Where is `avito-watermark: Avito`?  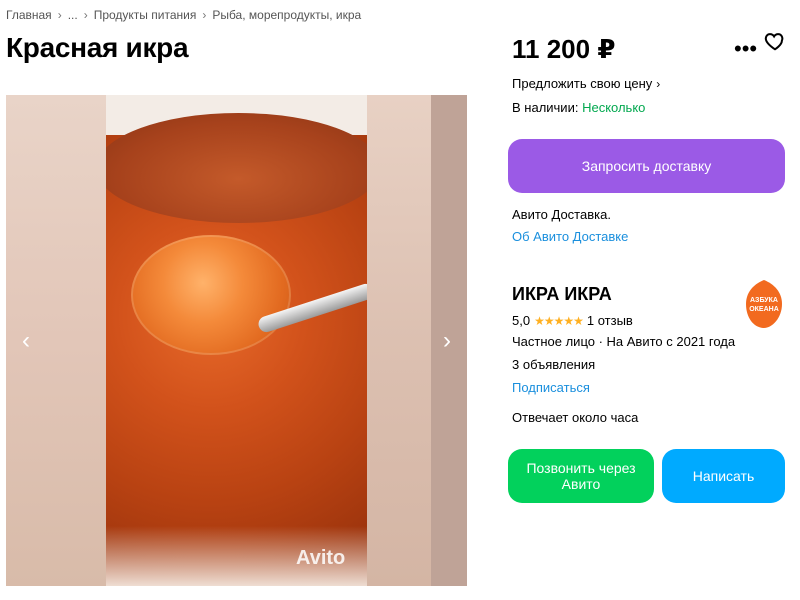 avito-watermark: Avito is located at coordinates (321, 558).